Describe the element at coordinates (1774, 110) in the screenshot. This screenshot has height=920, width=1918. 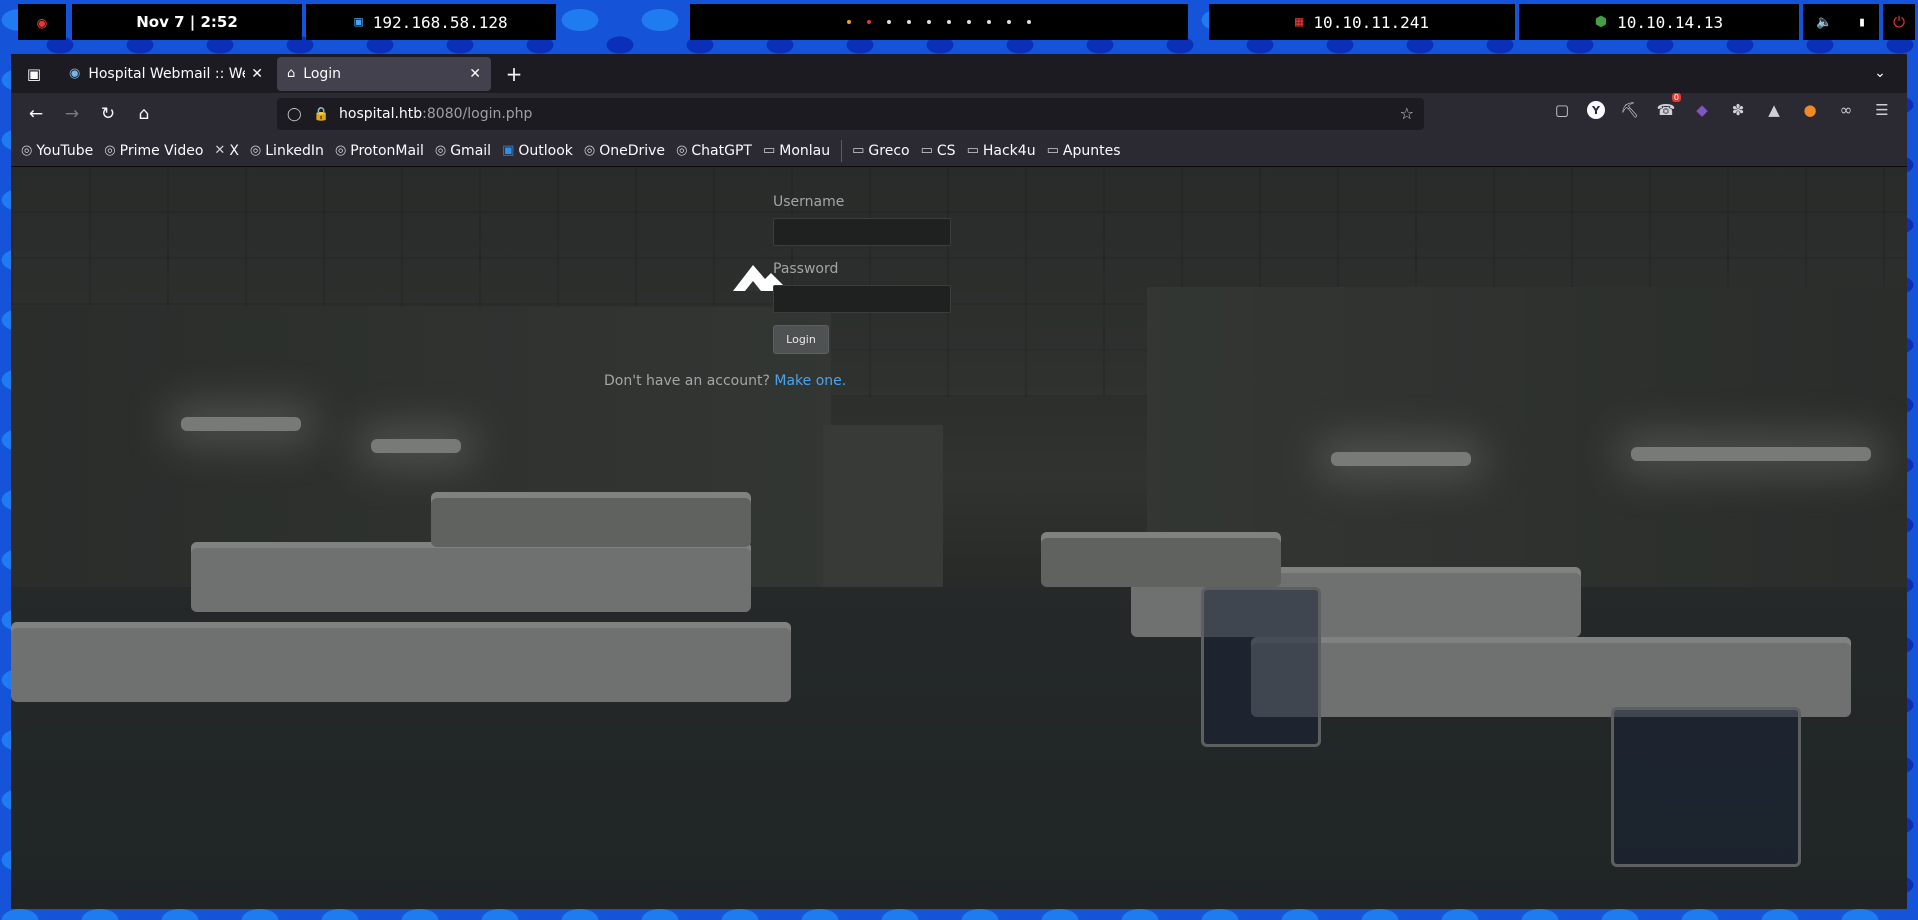
I see `hat-icon: ▲` at that location.